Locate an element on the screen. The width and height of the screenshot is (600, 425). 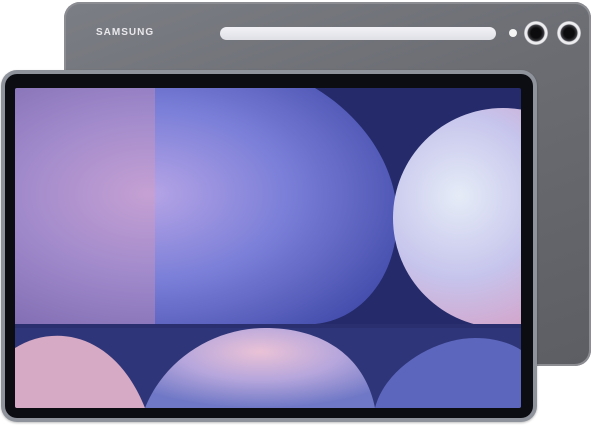
camera-flash is located at coordinates (513, 33).